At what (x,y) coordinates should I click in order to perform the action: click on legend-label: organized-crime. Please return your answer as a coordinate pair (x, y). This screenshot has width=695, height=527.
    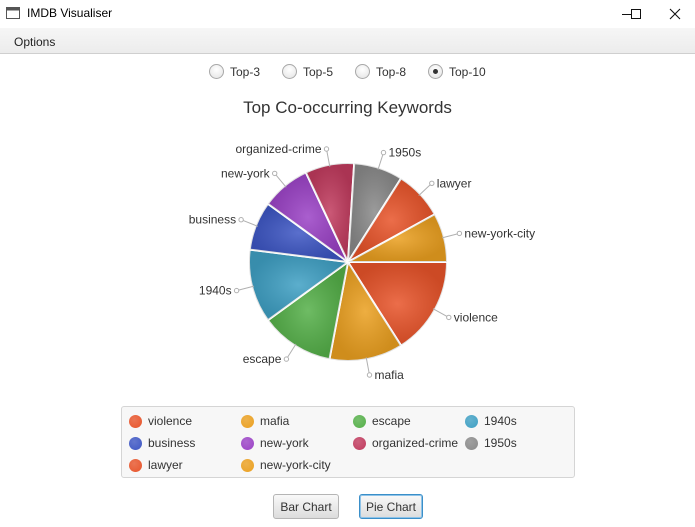
    Looking at the image, I should click on (415, 443).